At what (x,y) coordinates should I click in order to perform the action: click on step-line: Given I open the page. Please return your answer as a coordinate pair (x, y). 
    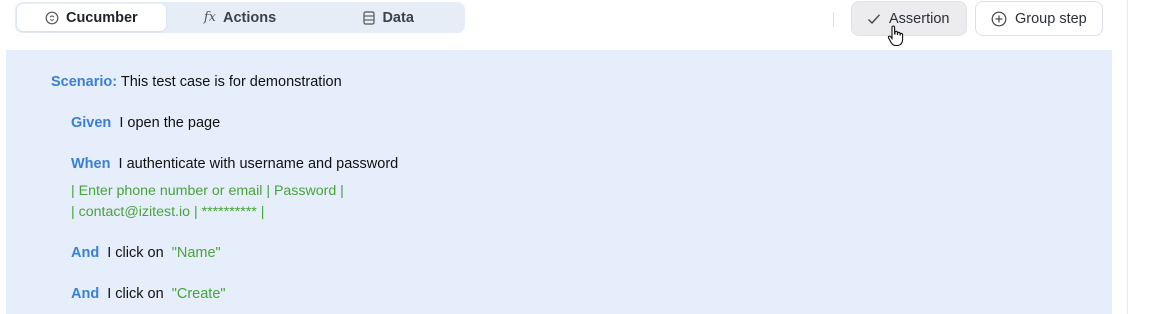
    Looking at the image, I should click on (145, 123).